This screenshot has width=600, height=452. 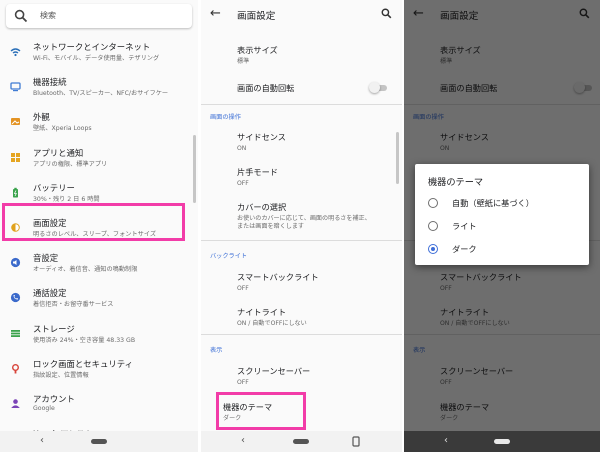 I want to click on settings-item-sound: 音設定 オーディオ、着信音、通知の鳴動制限, so click(x=99, y=264).